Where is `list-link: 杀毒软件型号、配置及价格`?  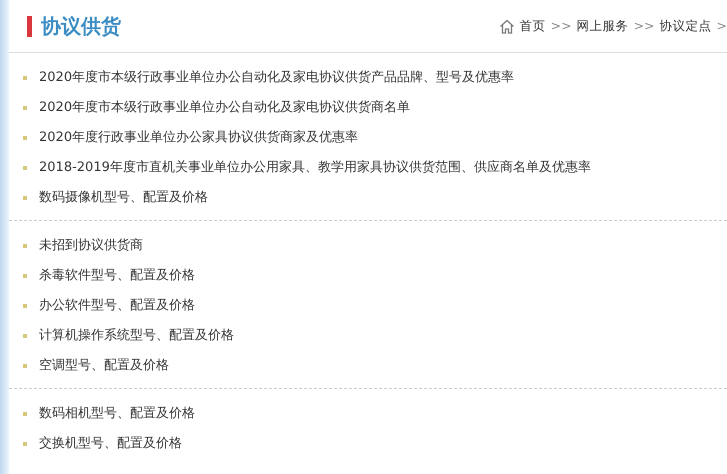 list-link: 杀毒软件型号、配置及价格 is located at coordinates (117, 276).